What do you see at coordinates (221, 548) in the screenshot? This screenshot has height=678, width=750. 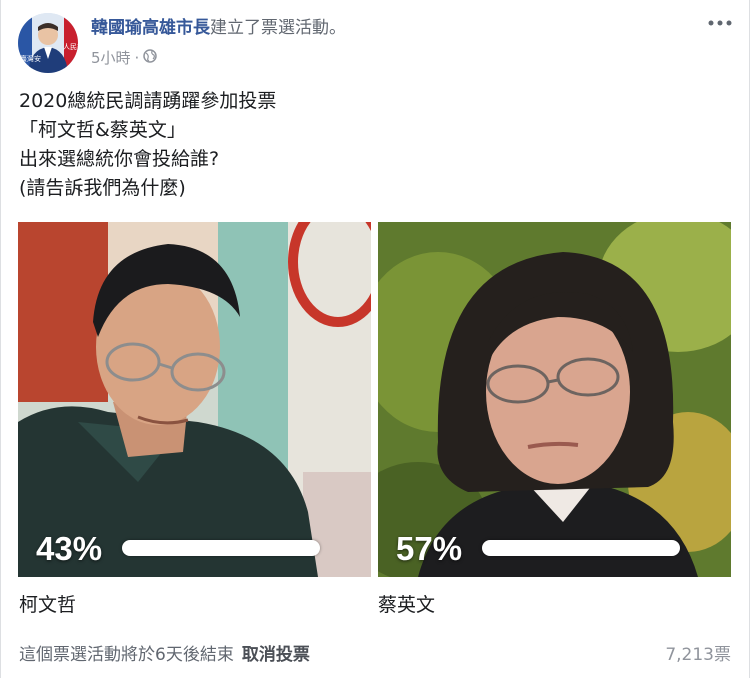 I see `option-1-result-bar` at bounding box center [221, 548].